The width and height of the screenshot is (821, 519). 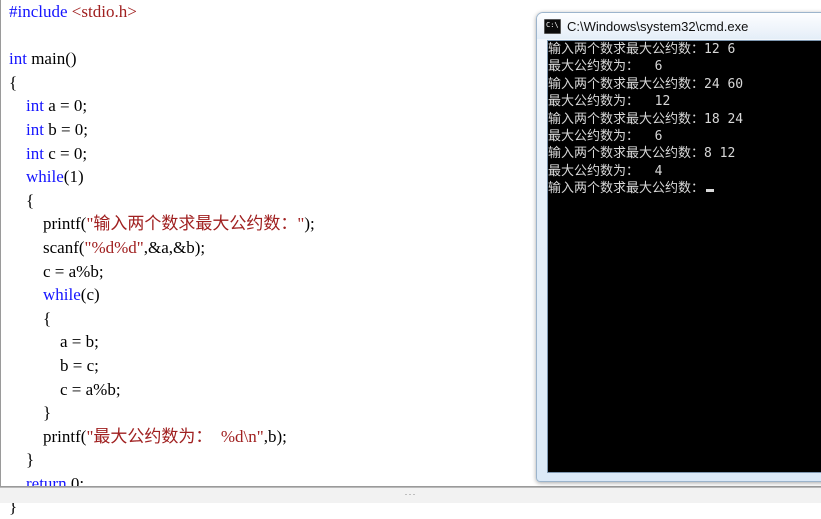 I want to click on code-line: int b = 0;, so click(x=162, y=130).